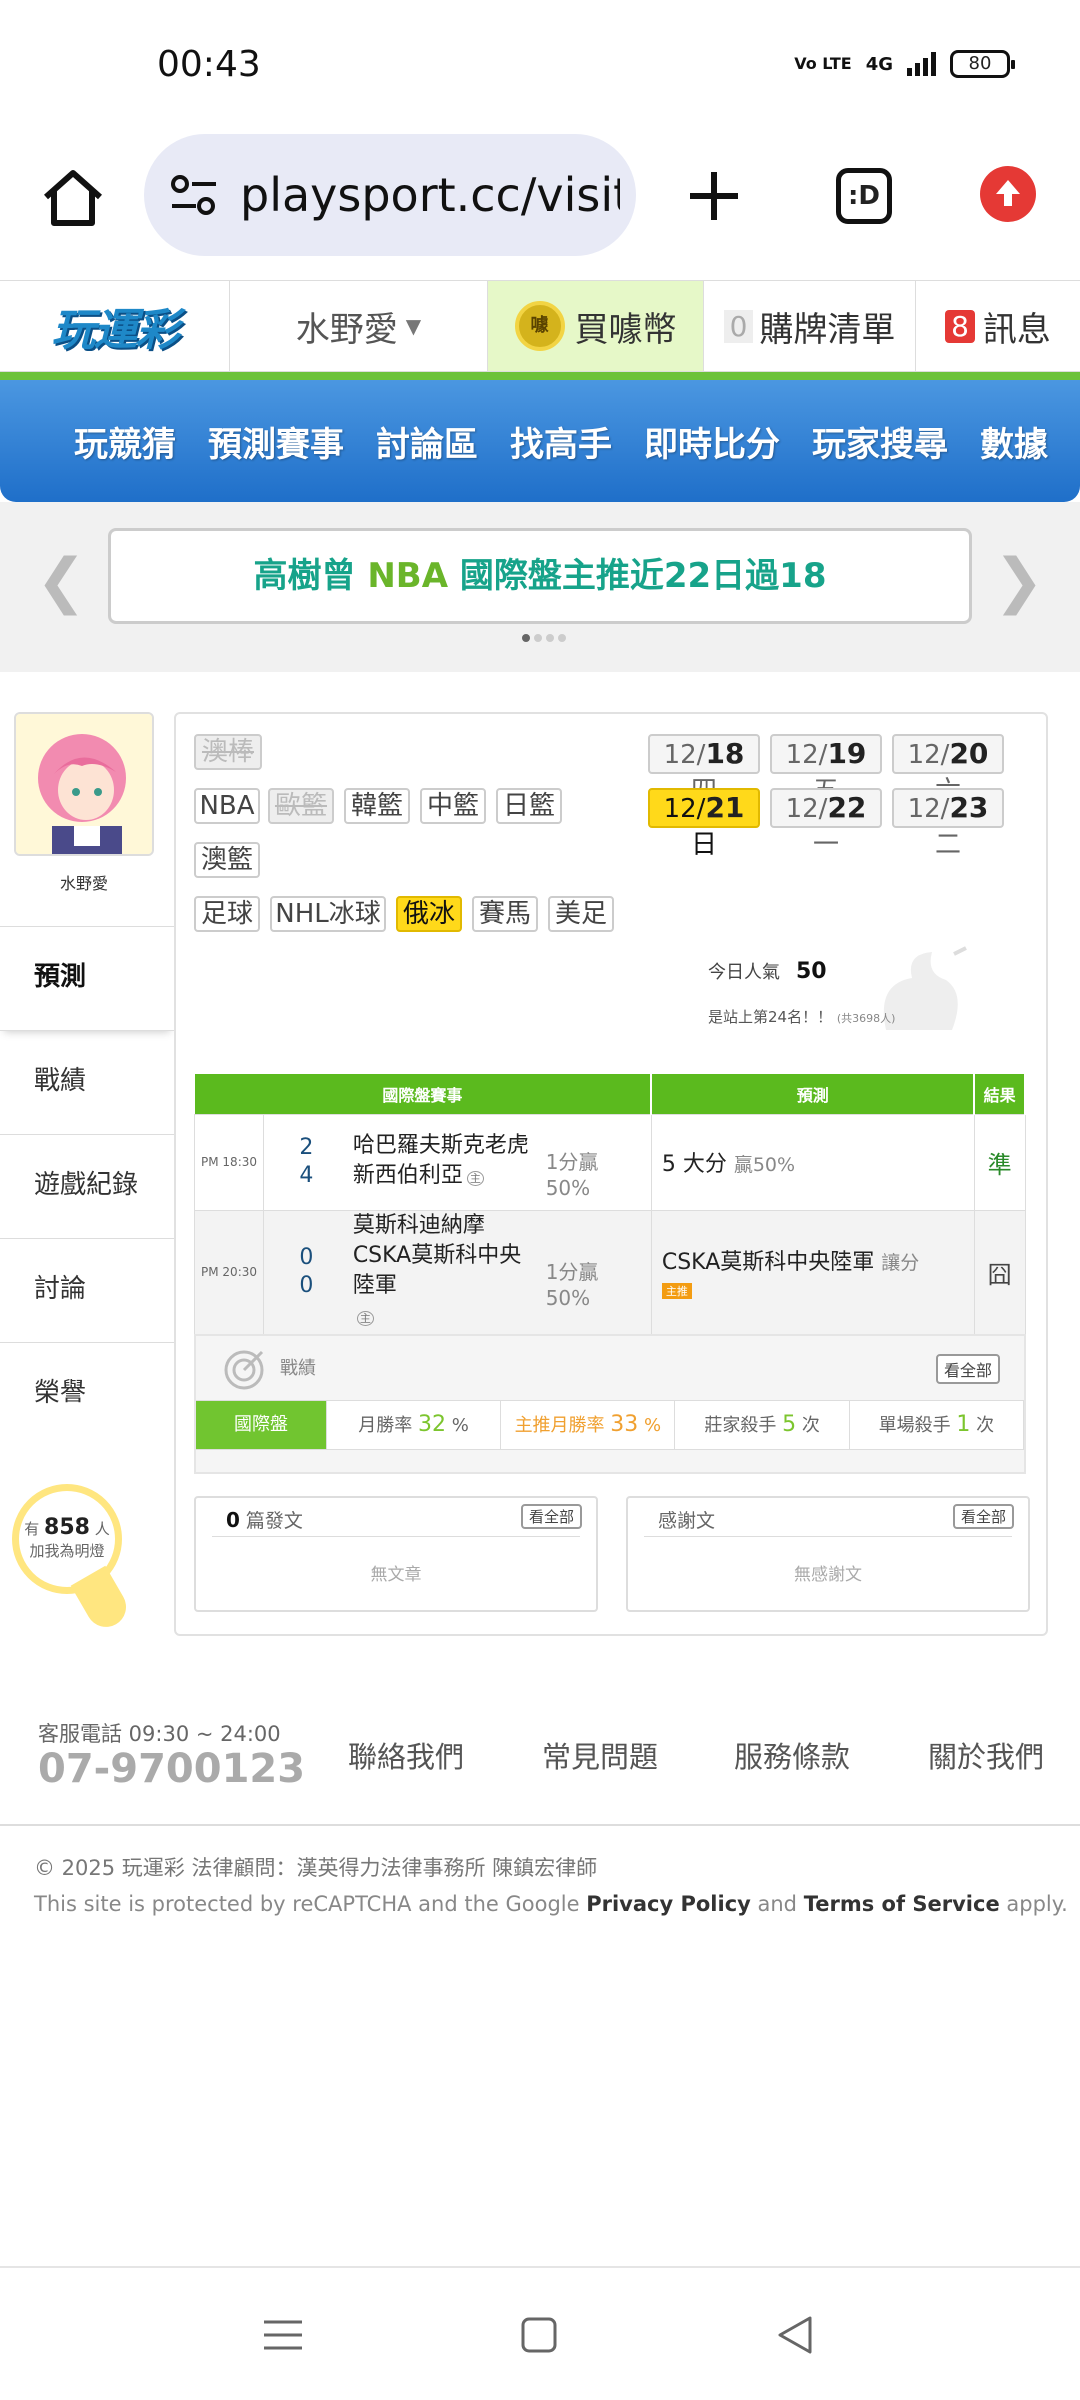 The width and height of the screenshot is (1080, 2400). I want to click on coin-icon: 噱, so click(539, 326).